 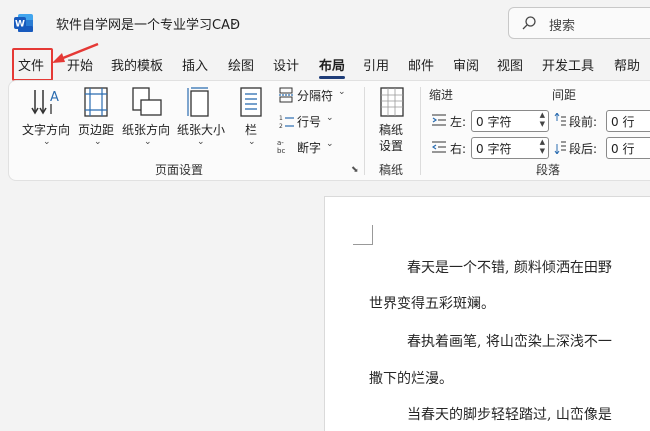 I want to click on indent-right-spinbox: 0 字符 ▲ ▼, so click(x=510, y=148).